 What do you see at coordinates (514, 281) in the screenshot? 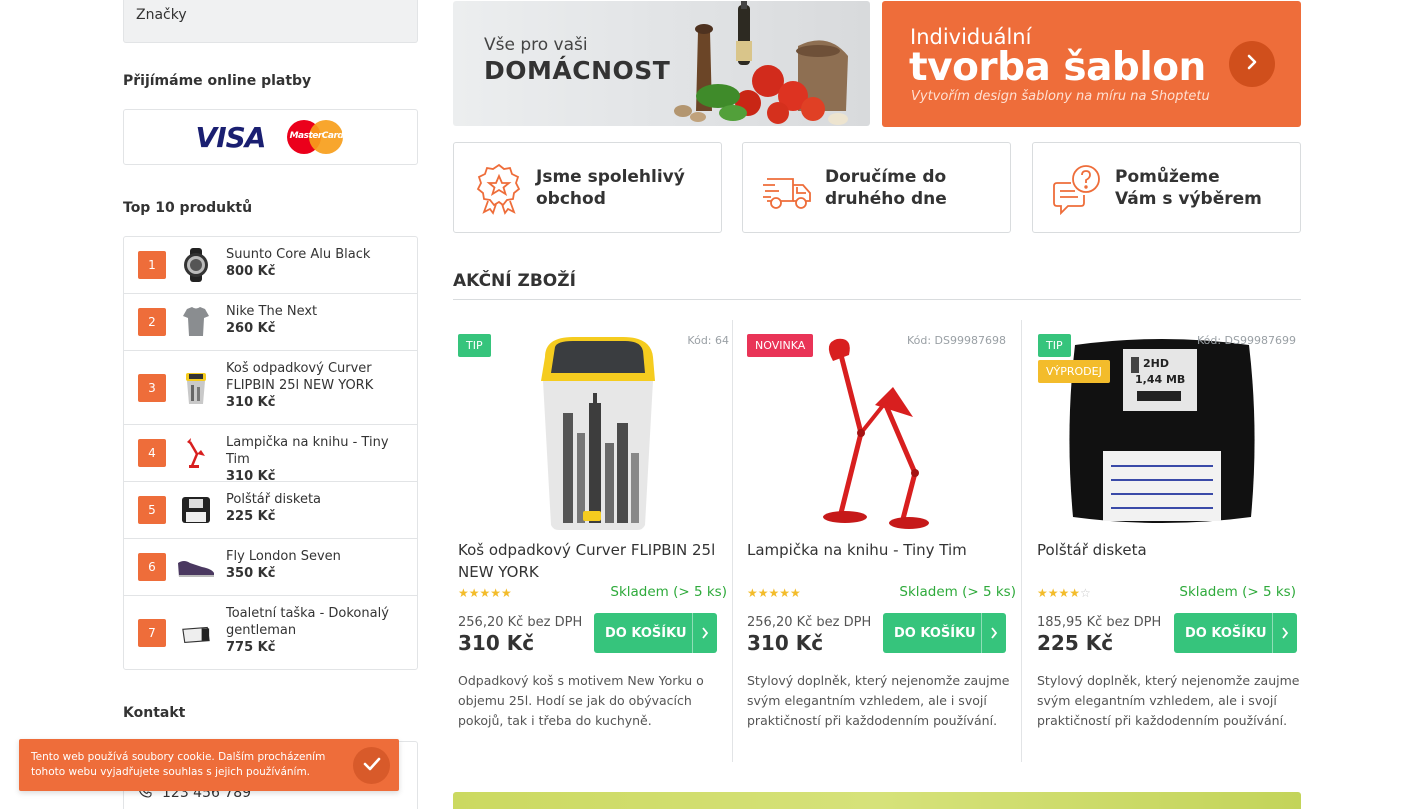
I see `section-title: AKČNÍ ZBOŽÍ` at bounding box center [514, 281].